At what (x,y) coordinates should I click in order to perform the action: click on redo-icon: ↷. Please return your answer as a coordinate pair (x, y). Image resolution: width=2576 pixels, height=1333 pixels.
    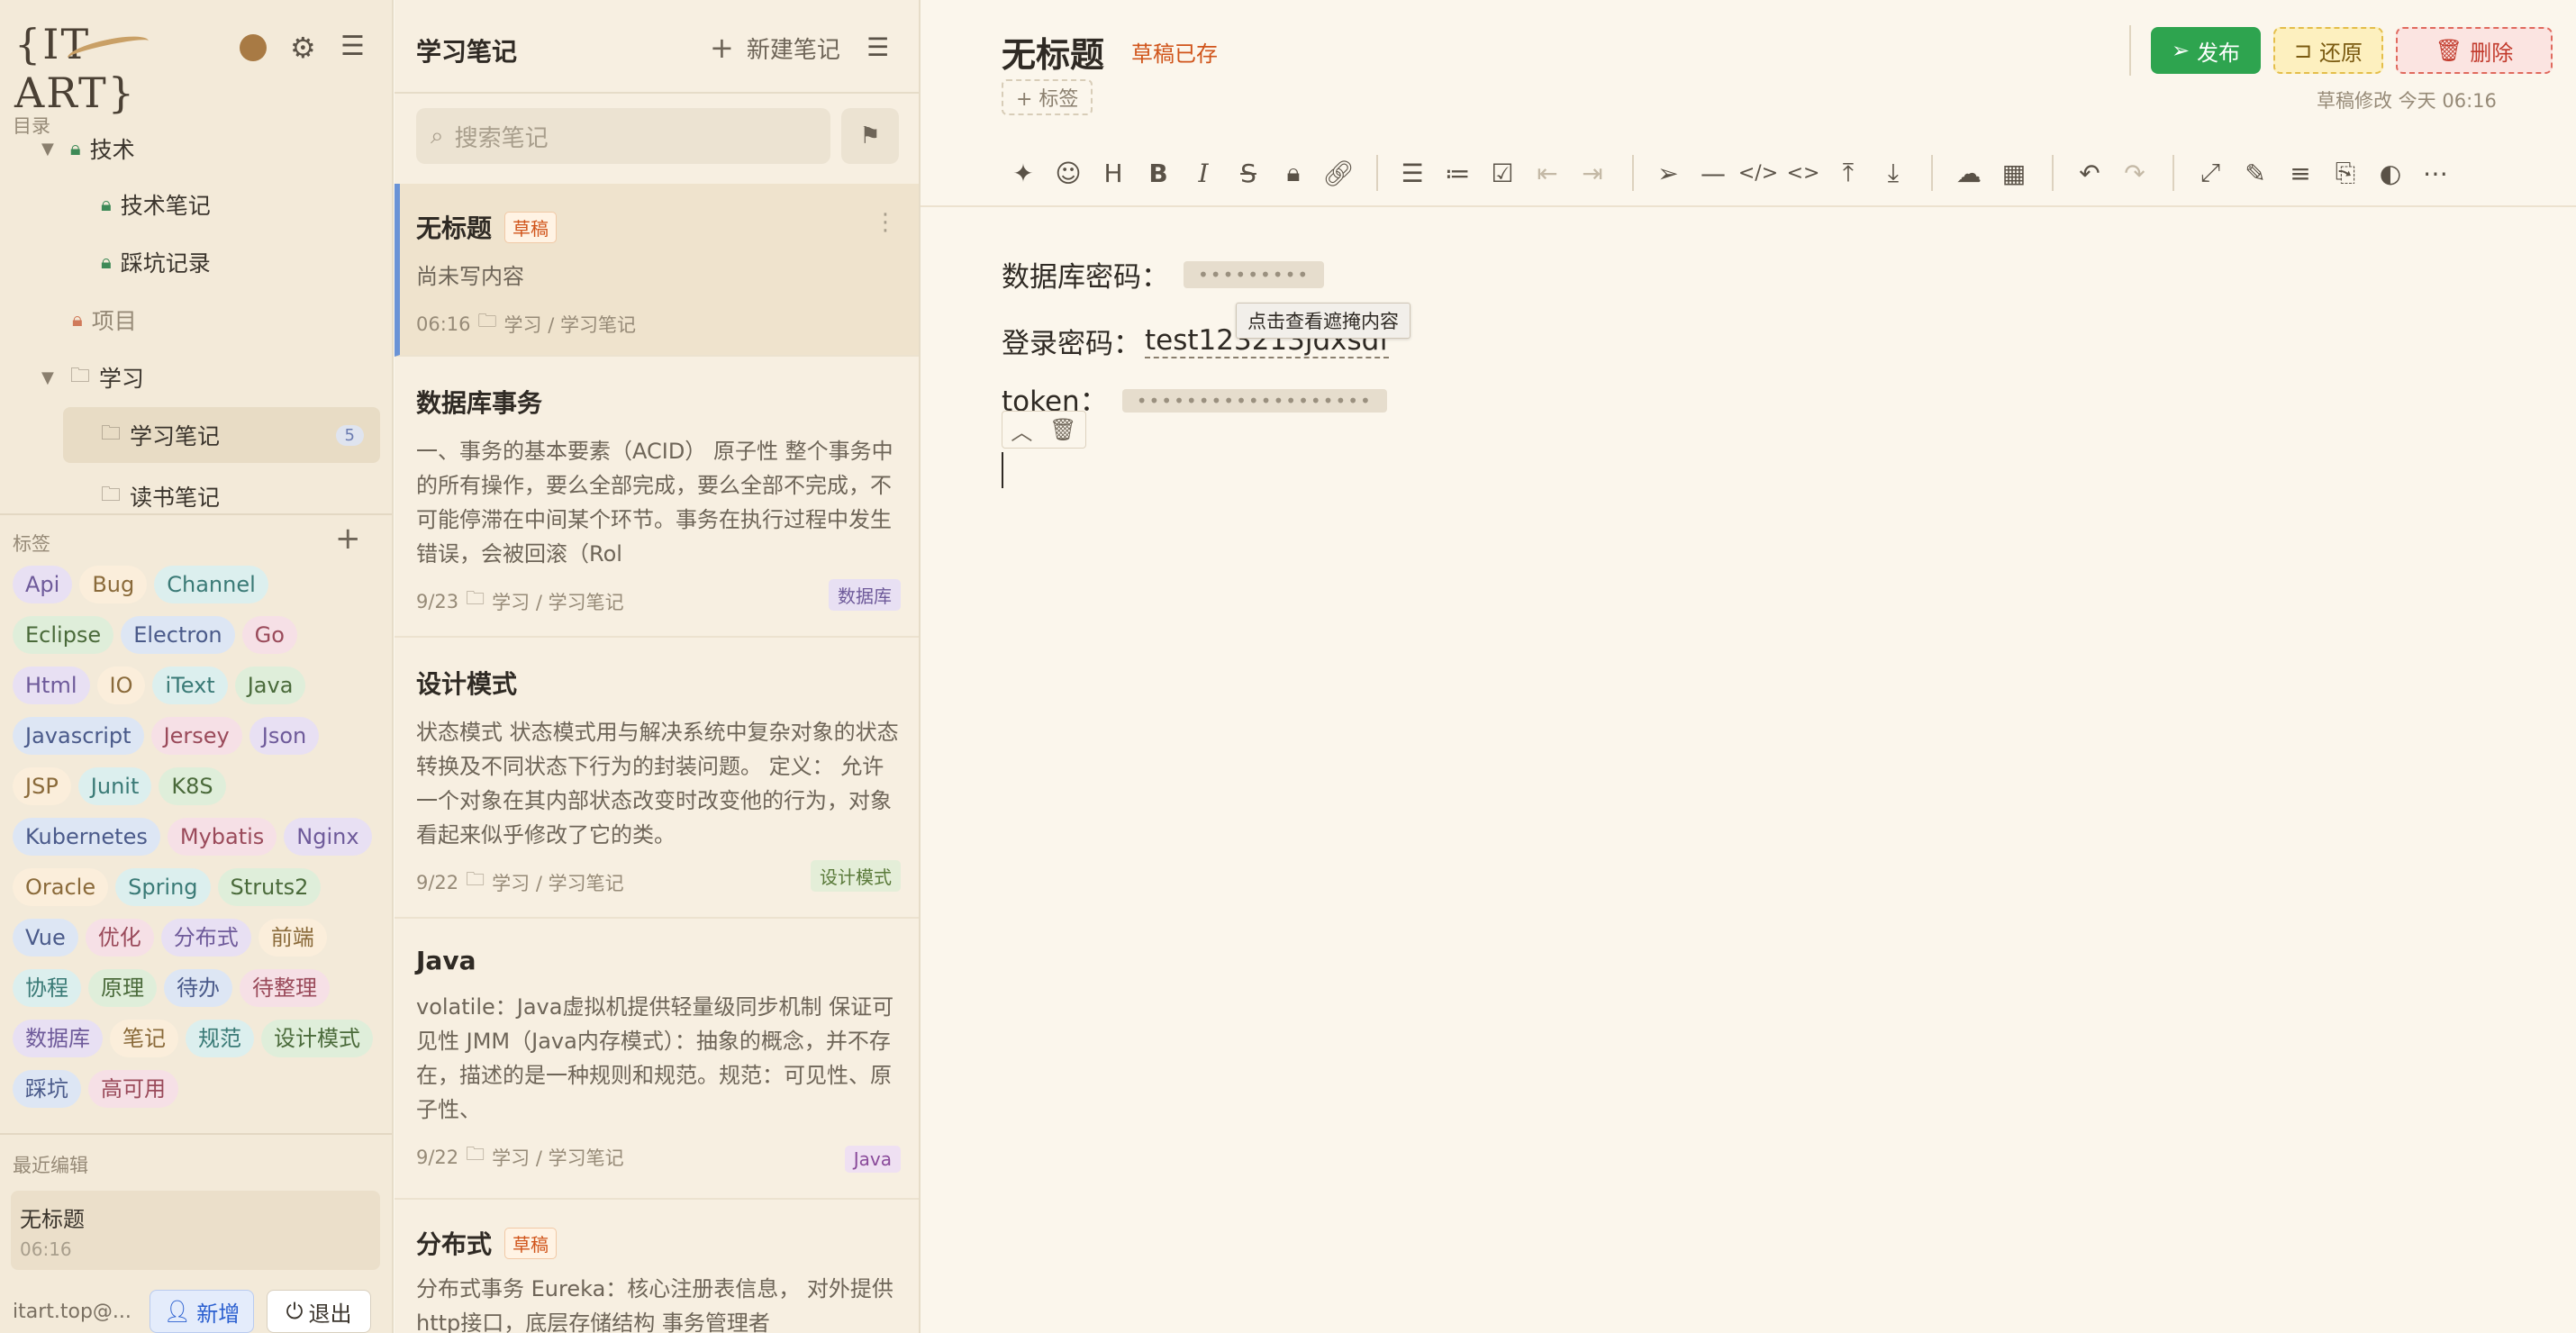
    Looking at the image, I should click on (2135, 173).